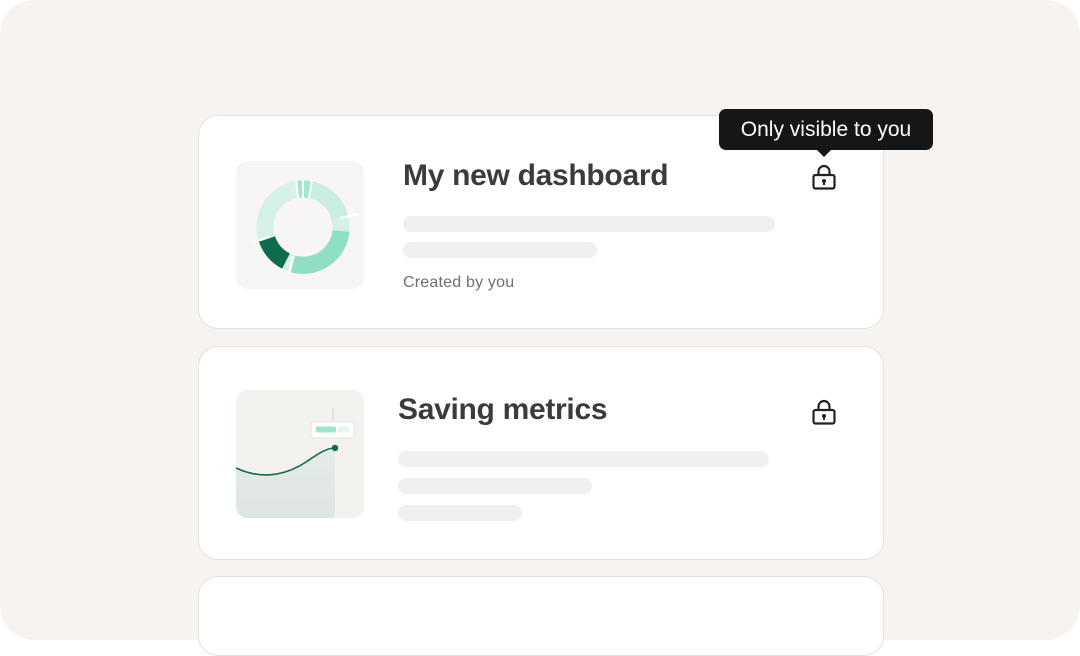 The image size is (1080, 656). What do you see at coordinates (274, 252) in the screenshot?
I see `donut-segment-bottom-left` at bounding box center [274, 252].